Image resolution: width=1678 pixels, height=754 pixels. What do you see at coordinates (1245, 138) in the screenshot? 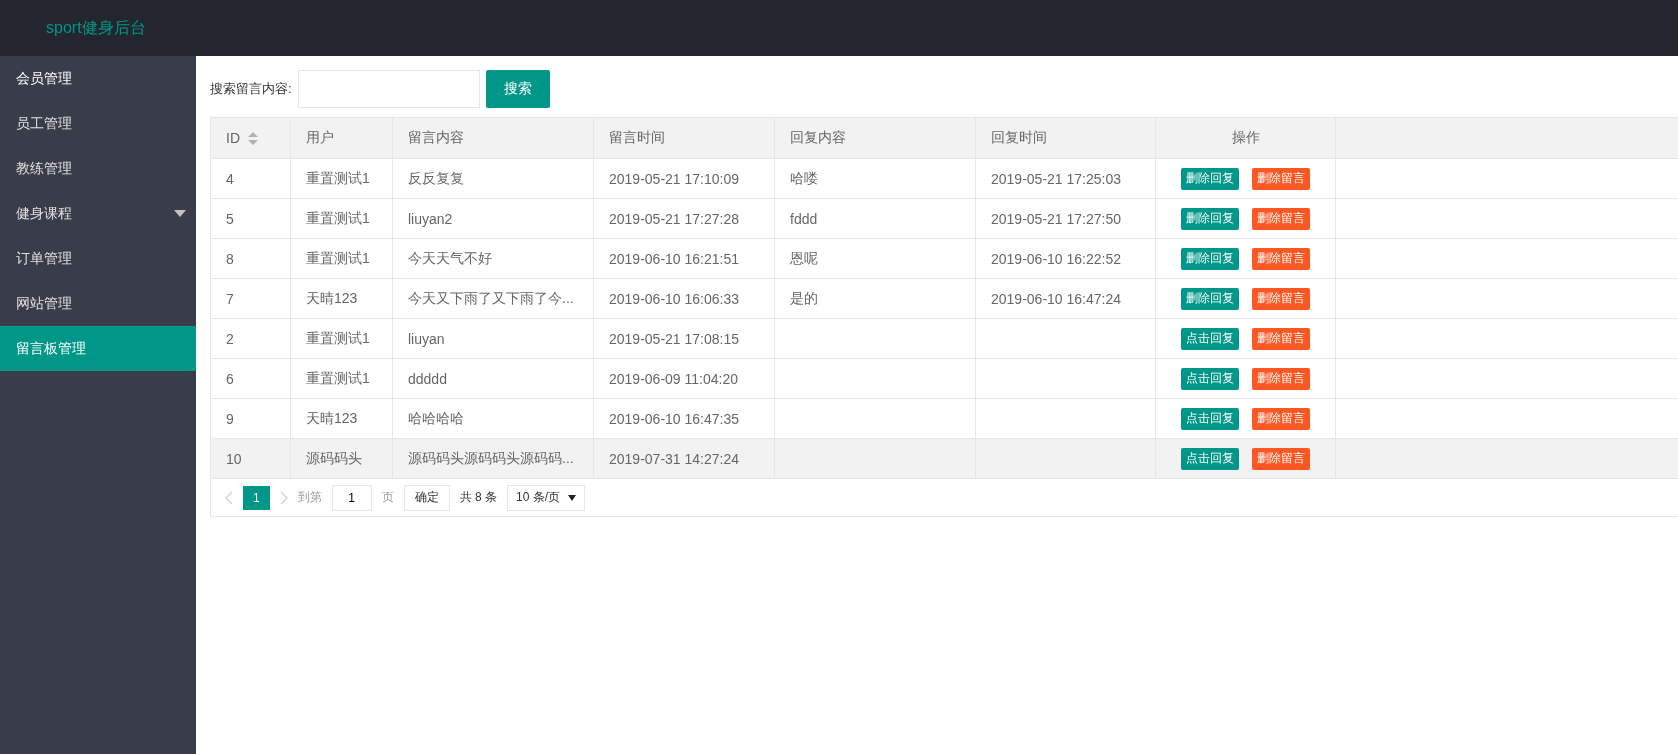
I see `column-header: 操作` at bounding box center [1245, 138].